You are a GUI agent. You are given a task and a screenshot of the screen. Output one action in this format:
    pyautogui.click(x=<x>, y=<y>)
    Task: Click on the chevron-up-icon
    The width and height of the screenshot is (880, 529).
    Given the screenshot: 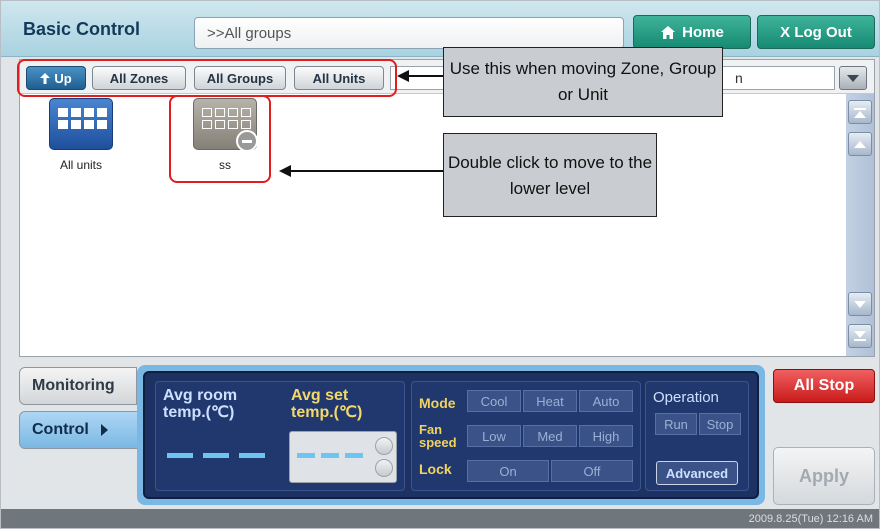 What is the action you would take?
    pyautogui.click(x=860, y=144)
    